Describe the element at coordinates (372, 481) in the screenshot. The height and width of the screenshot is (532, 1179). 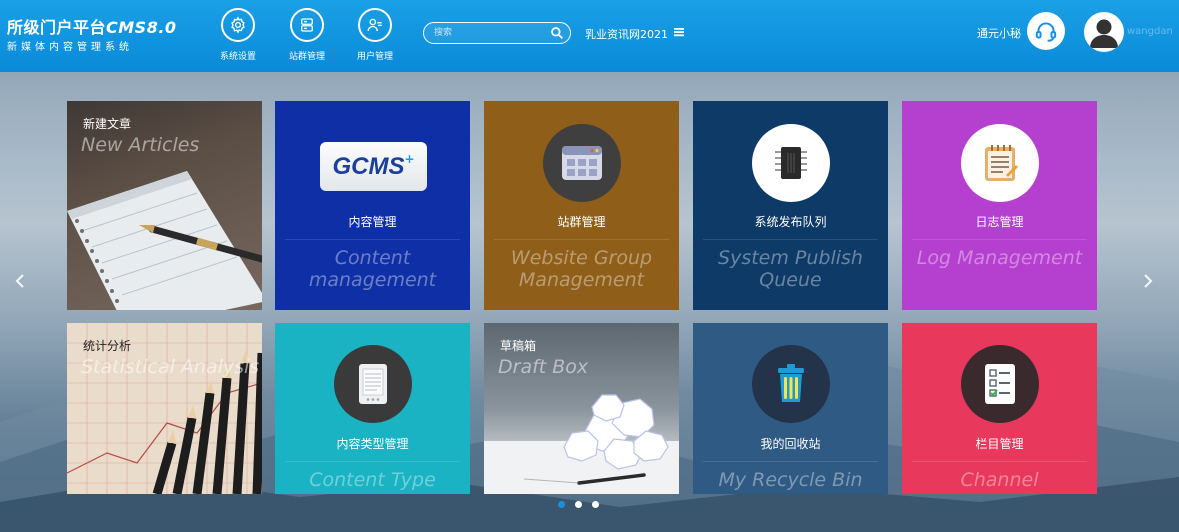
I see `tile-content-type-en: Content Type Management` at that location.